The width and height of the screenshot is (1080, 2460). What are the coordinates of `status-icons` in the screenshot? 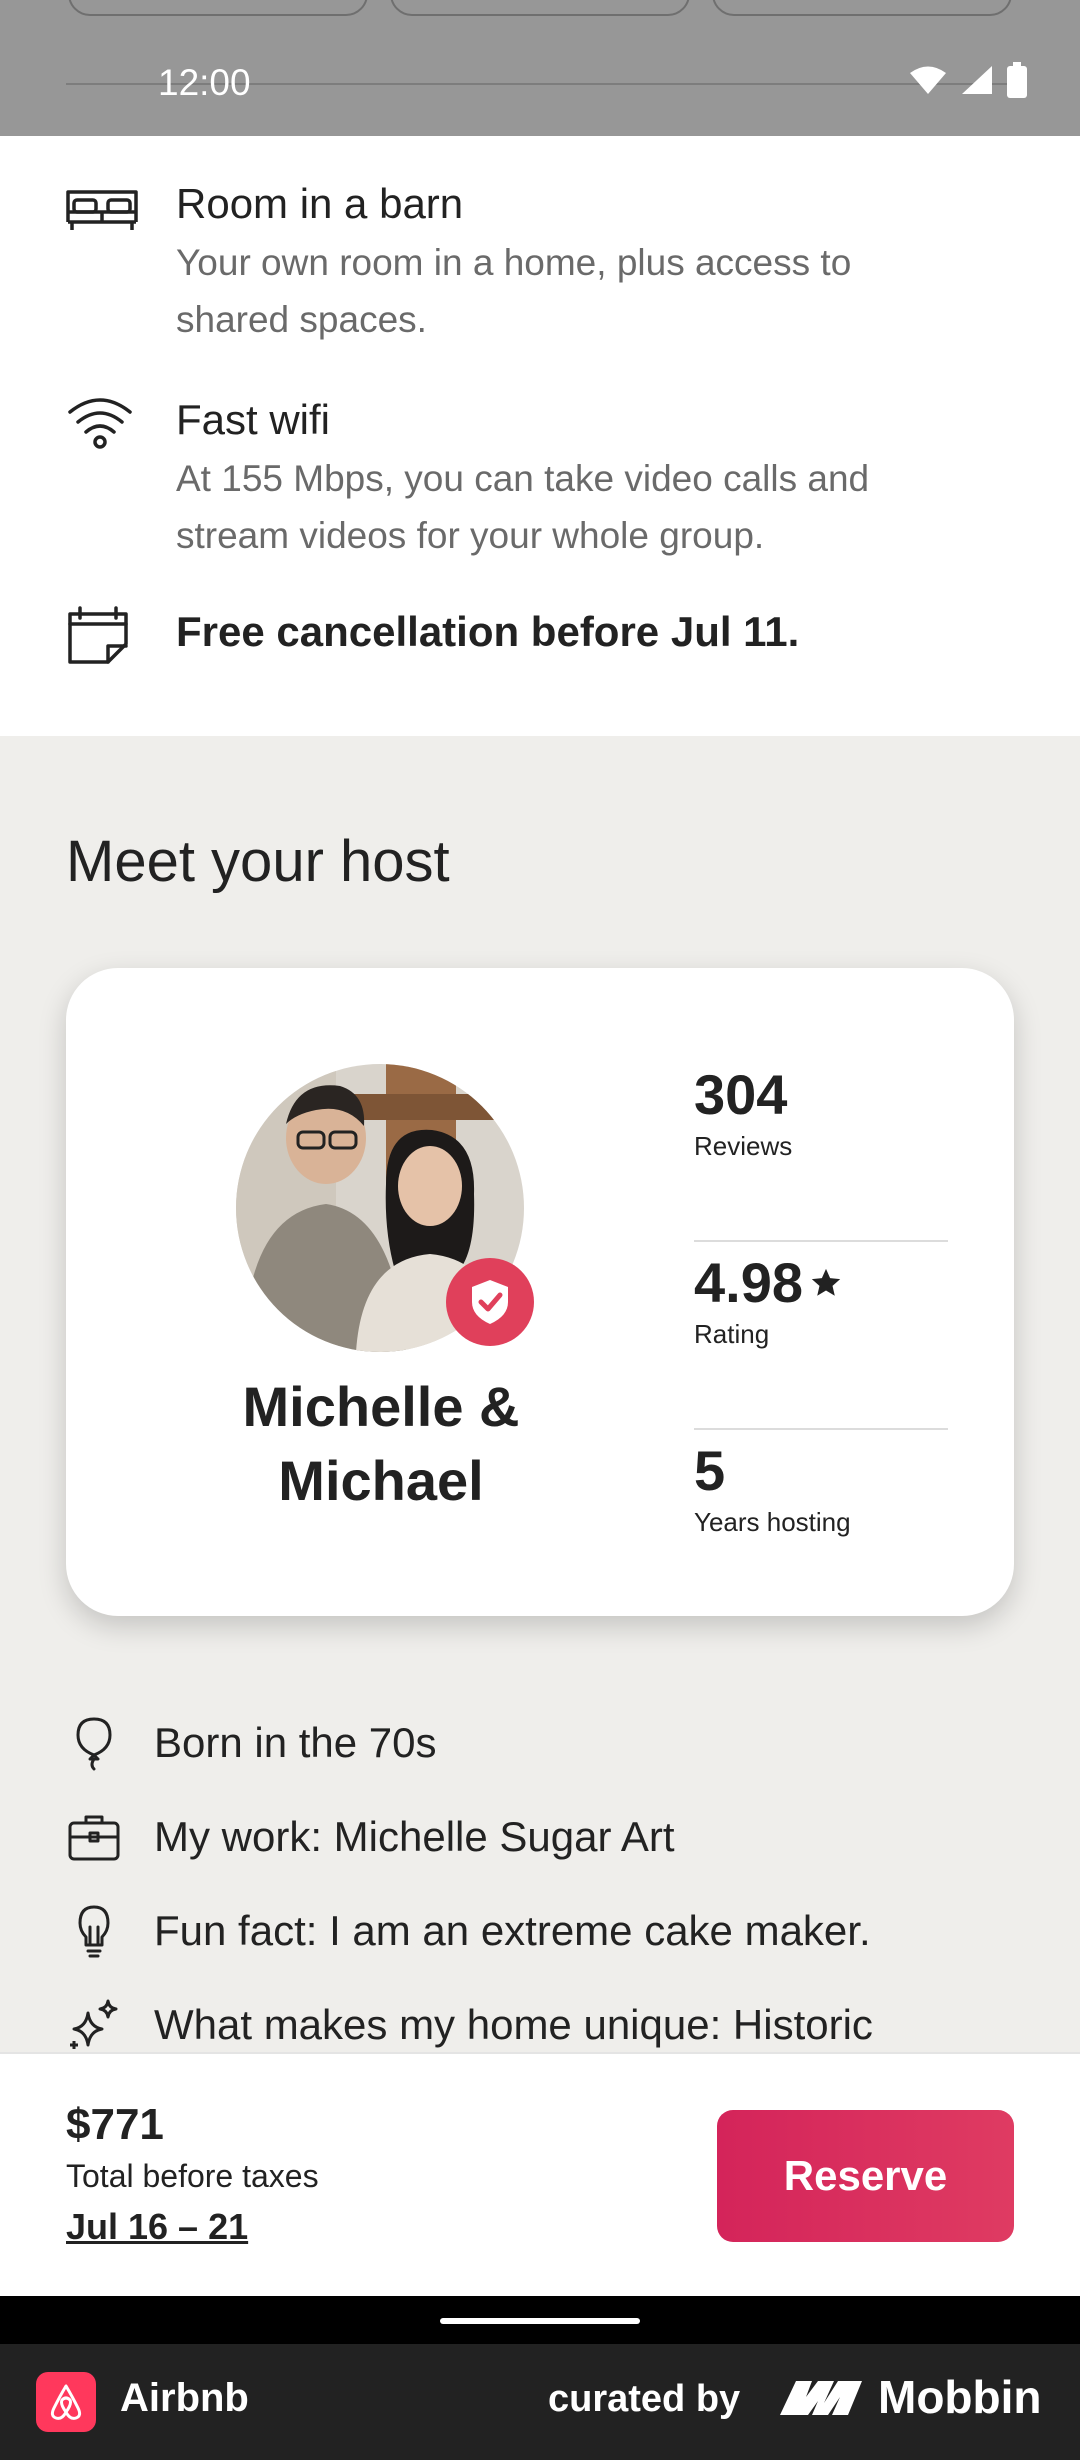 It's located at (968, 80).